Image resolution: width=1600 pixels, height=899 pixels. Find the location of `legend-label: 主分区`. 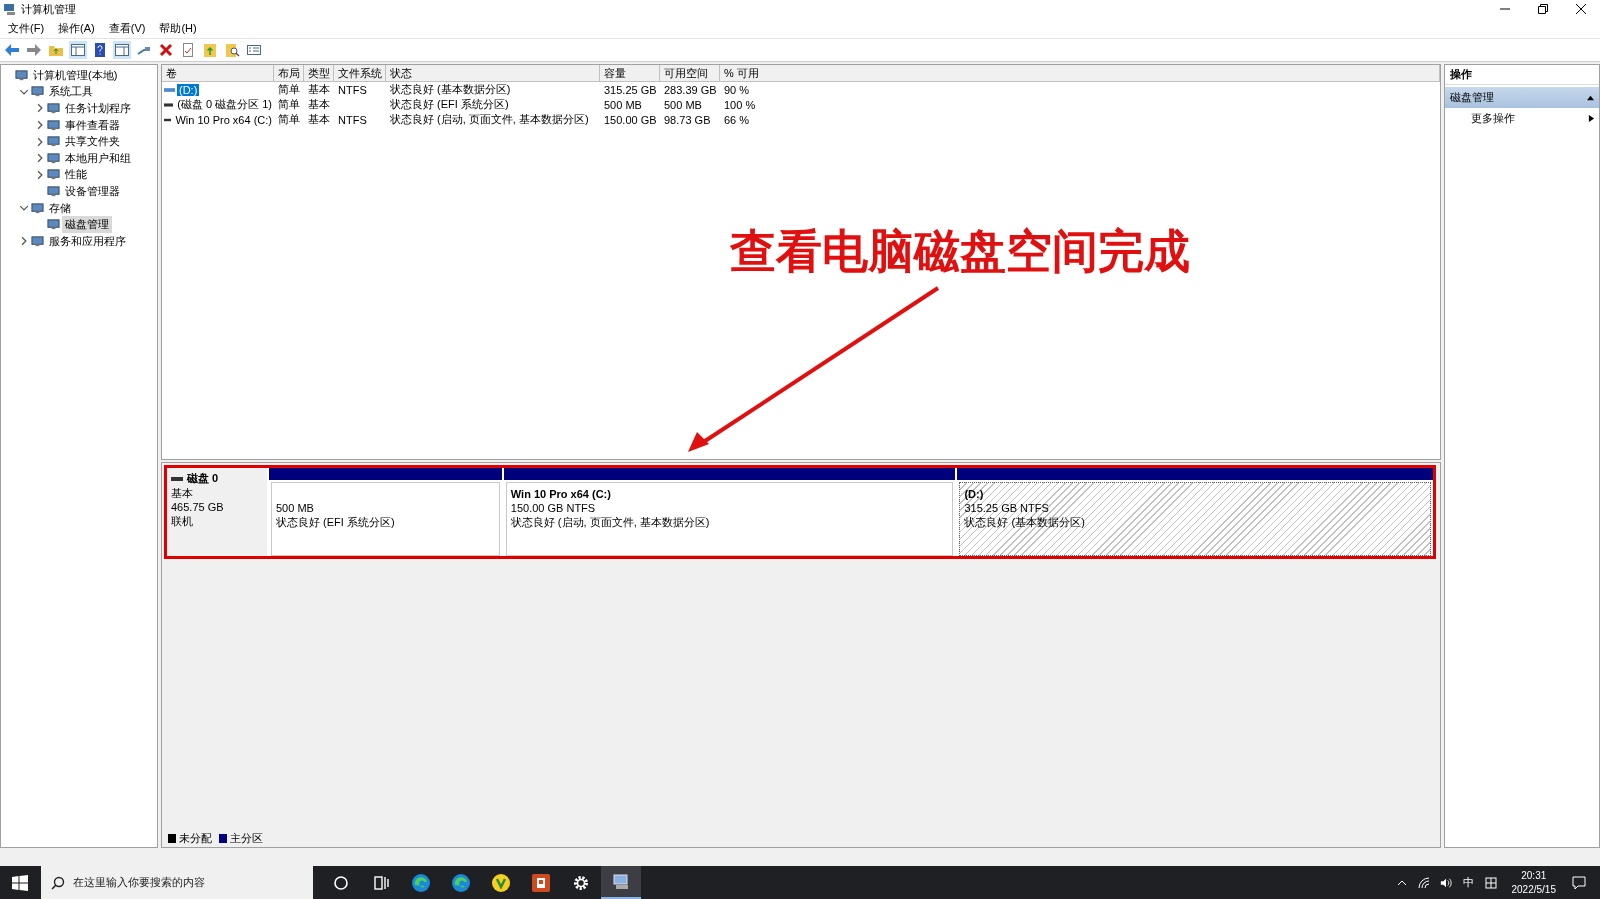

legend-label: 主分区 is located at coordinates (246, 838).